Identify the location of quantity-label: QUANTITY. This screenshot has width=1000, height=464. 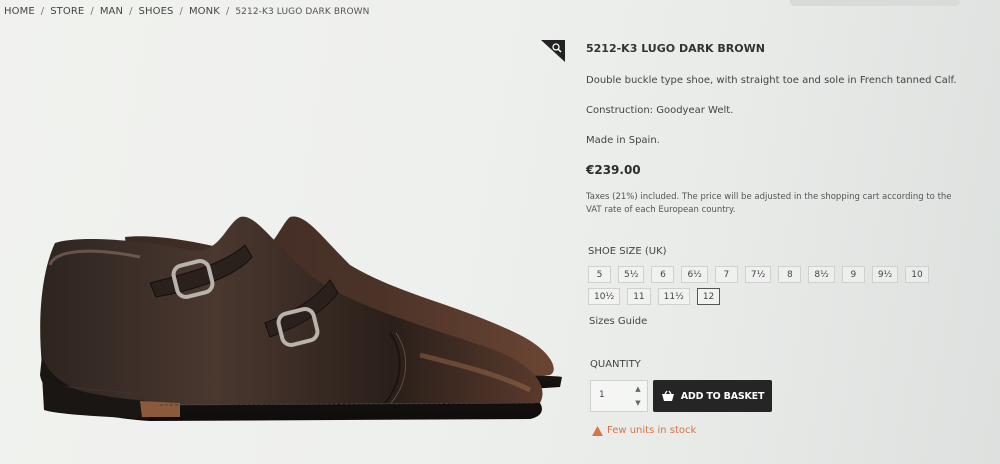
(615, 364).